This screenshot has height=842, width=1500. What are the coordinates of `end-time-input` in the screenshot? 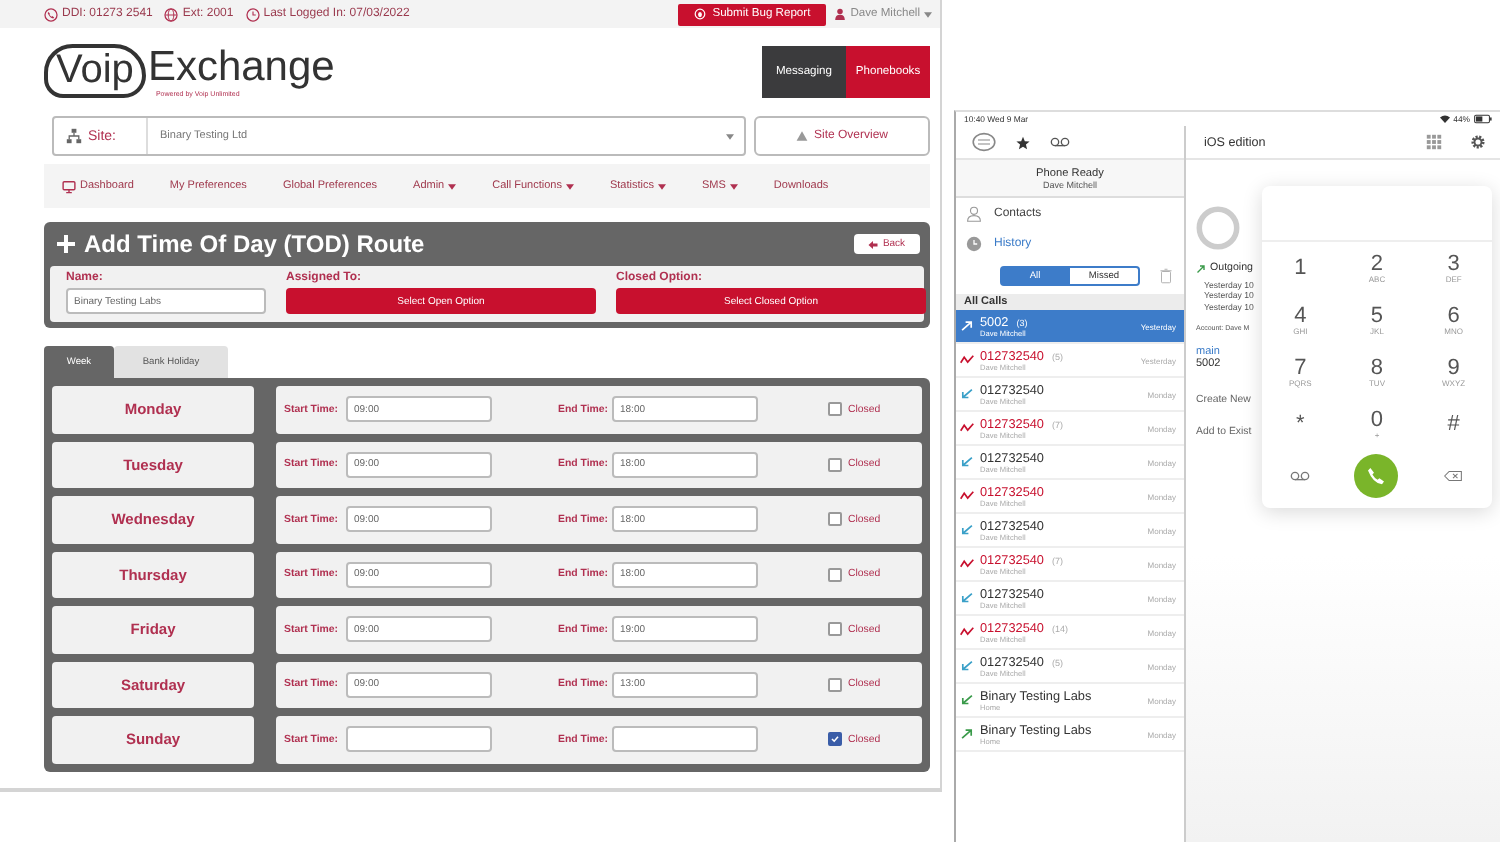 It's located at (685, 739).